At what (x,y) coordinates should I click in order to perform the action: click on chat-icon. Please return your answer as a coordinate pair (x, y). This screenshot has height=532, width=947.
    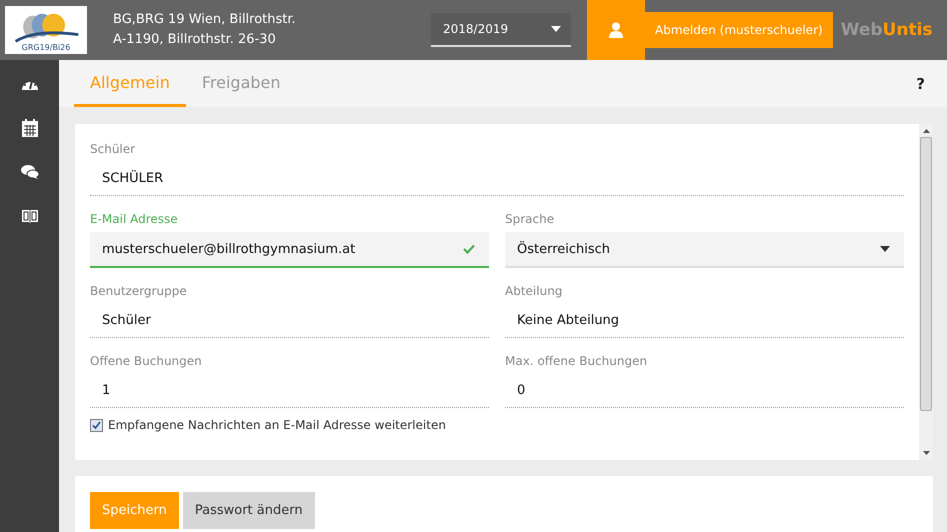
    Looking at the image, I should click on (29, 172).